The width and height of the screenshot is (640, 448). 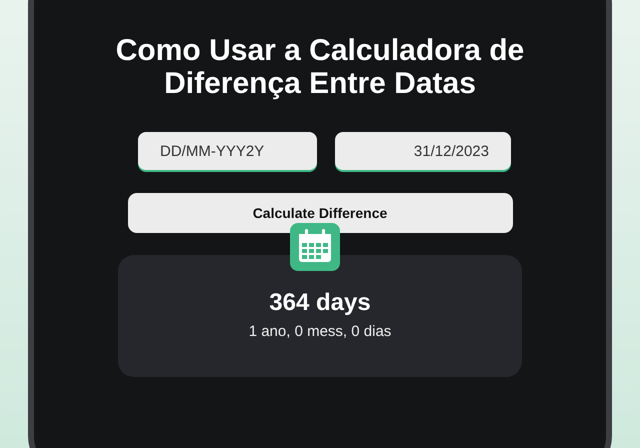 What do you see at coordinates (320, 213) in the screenshot?
I see `calculate-button: Calculate Difference` at bounding box center [320, 213].